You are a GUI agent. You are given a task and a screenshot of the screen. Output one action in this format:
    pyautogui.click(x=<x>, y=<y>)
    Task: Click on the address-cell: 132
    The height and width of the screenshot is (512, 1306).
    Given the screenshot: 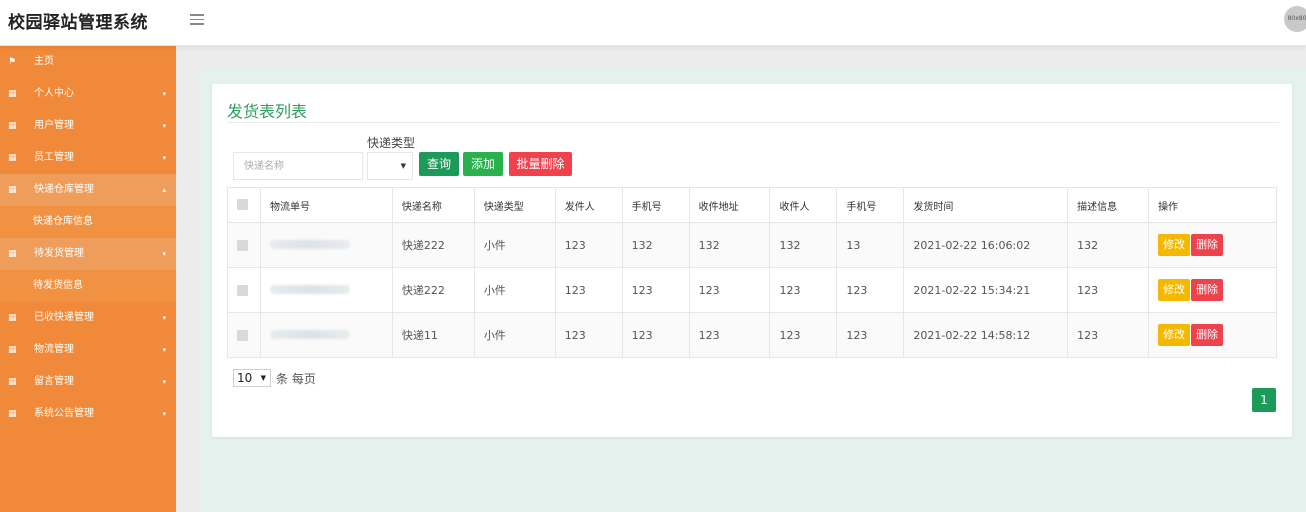 What is the action you would take?
    pyautogui.click(x=729, y=245)
    